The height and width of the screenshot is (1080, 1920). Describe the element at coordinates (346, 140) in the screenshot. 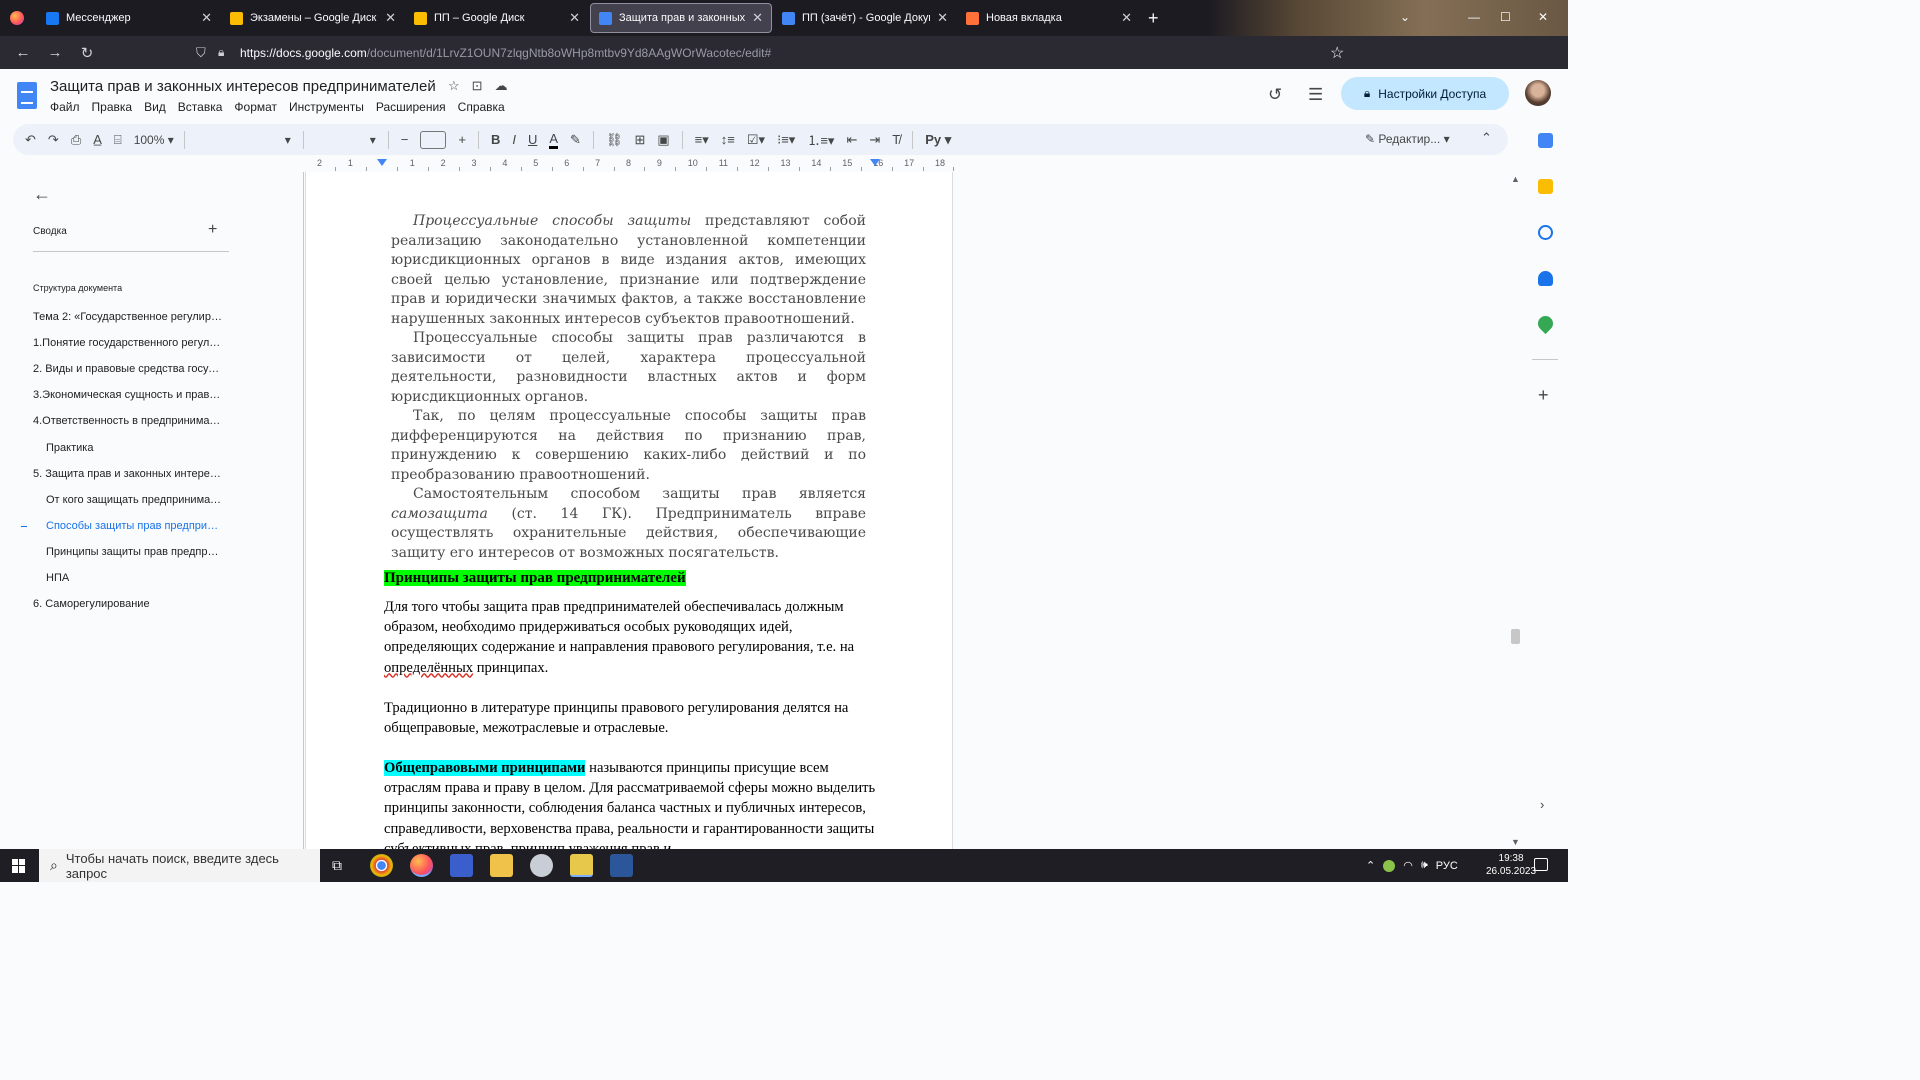

I see `font-select: ▾` at that location.